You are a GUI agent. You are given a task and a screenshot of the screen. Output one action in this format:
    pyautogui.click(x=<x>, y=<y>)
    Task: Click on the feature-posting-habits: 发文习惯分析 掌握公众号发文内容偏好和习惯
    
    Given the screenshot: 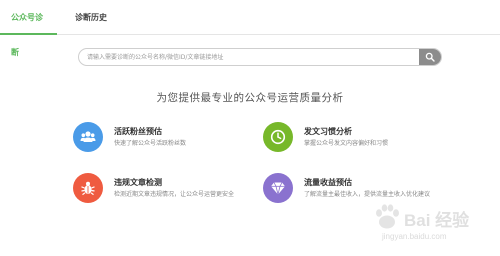 What is the action you would take?
    pyautogui.click(x=358, y=142)
    